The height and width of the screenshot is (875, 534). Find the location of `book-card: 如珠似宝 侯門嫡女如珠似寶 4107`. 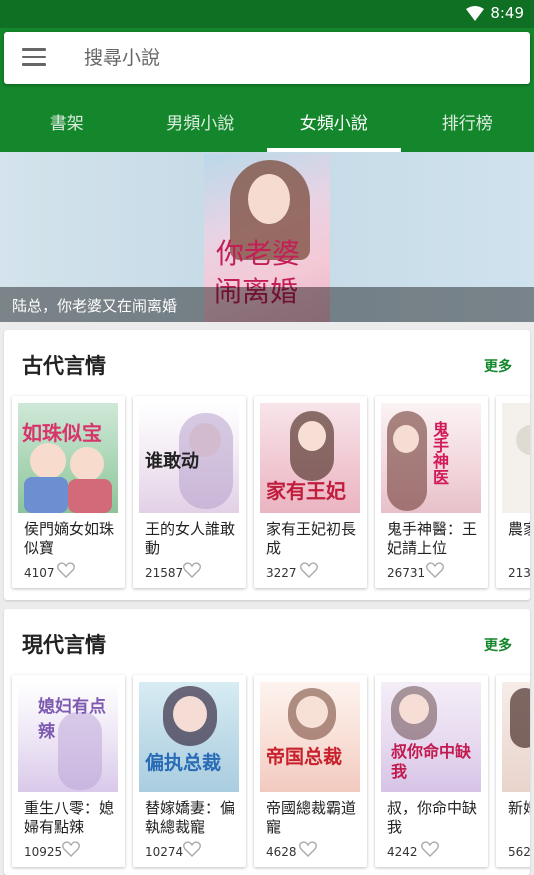

book-card: 如珠似宝 侯門嫡女如珠似寶 4107 is located at coordinates (68, 492).